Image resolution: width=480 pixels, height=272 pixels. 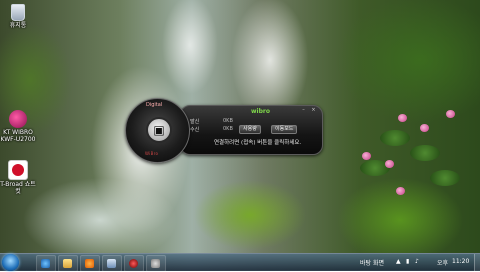 I want to click on received-value: 0KB, so click(x=228, y=129).